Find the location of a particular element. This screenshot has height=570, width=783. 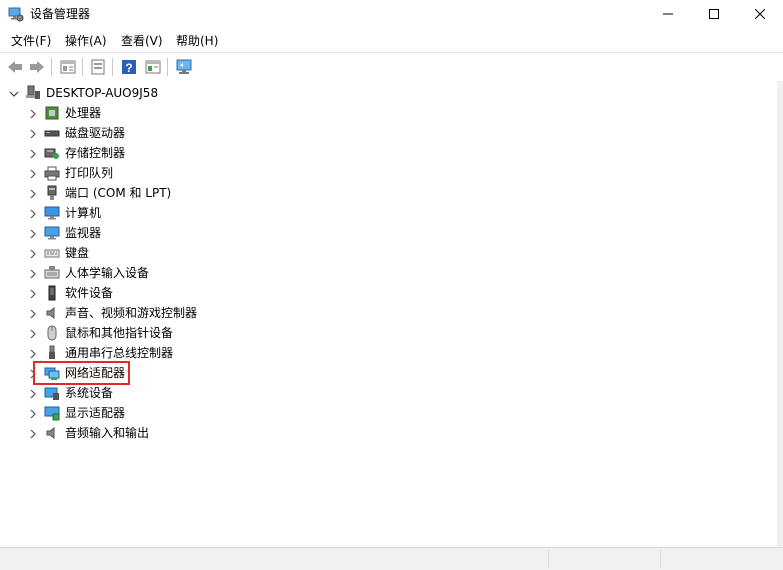

tree-item: 监视器 is located at coordinates (380, 233).